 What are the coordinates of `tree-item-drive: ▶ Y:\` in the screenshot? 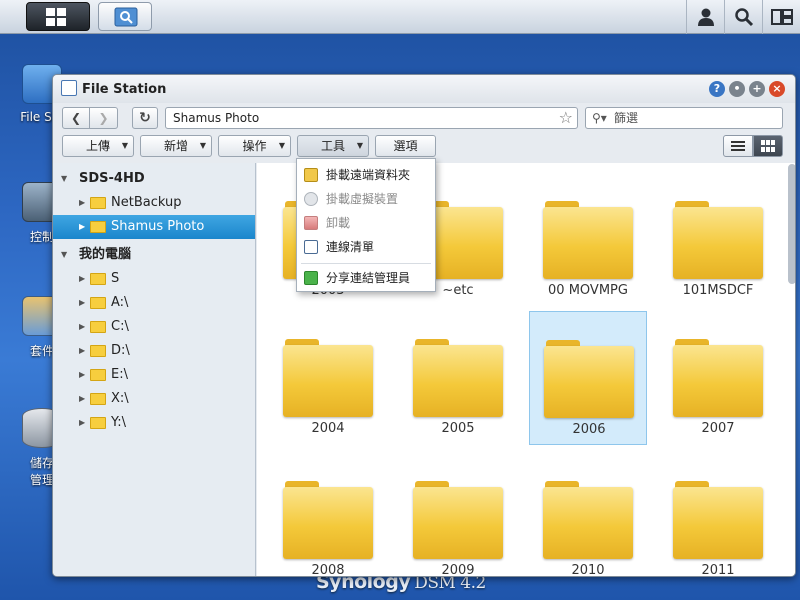 It's located at (154, 423).